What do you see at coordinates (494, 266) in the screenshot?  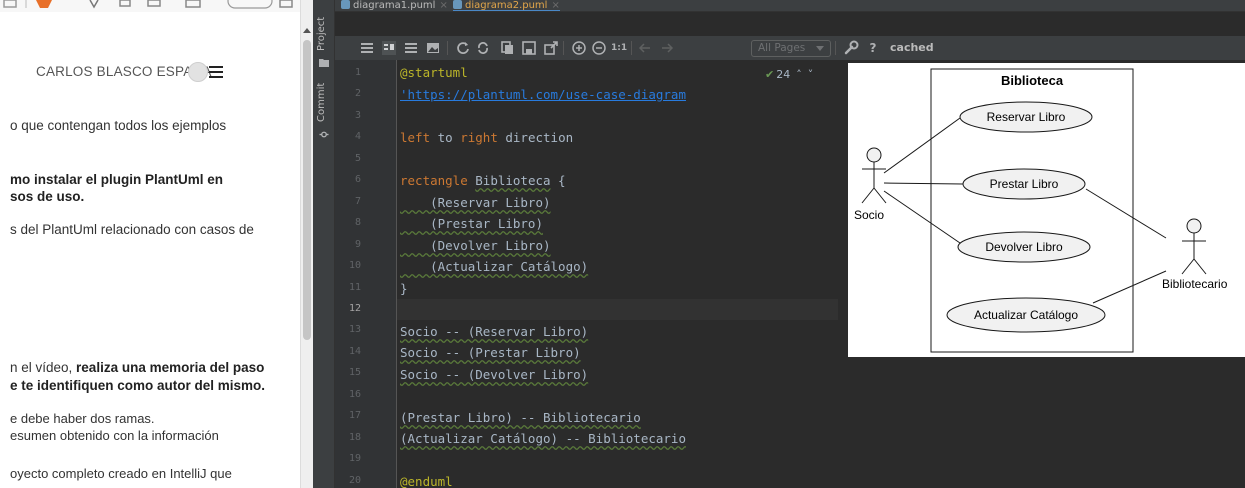 I see `code-line: (Actualizar Catálogo)` at bounding box center [494, 266].